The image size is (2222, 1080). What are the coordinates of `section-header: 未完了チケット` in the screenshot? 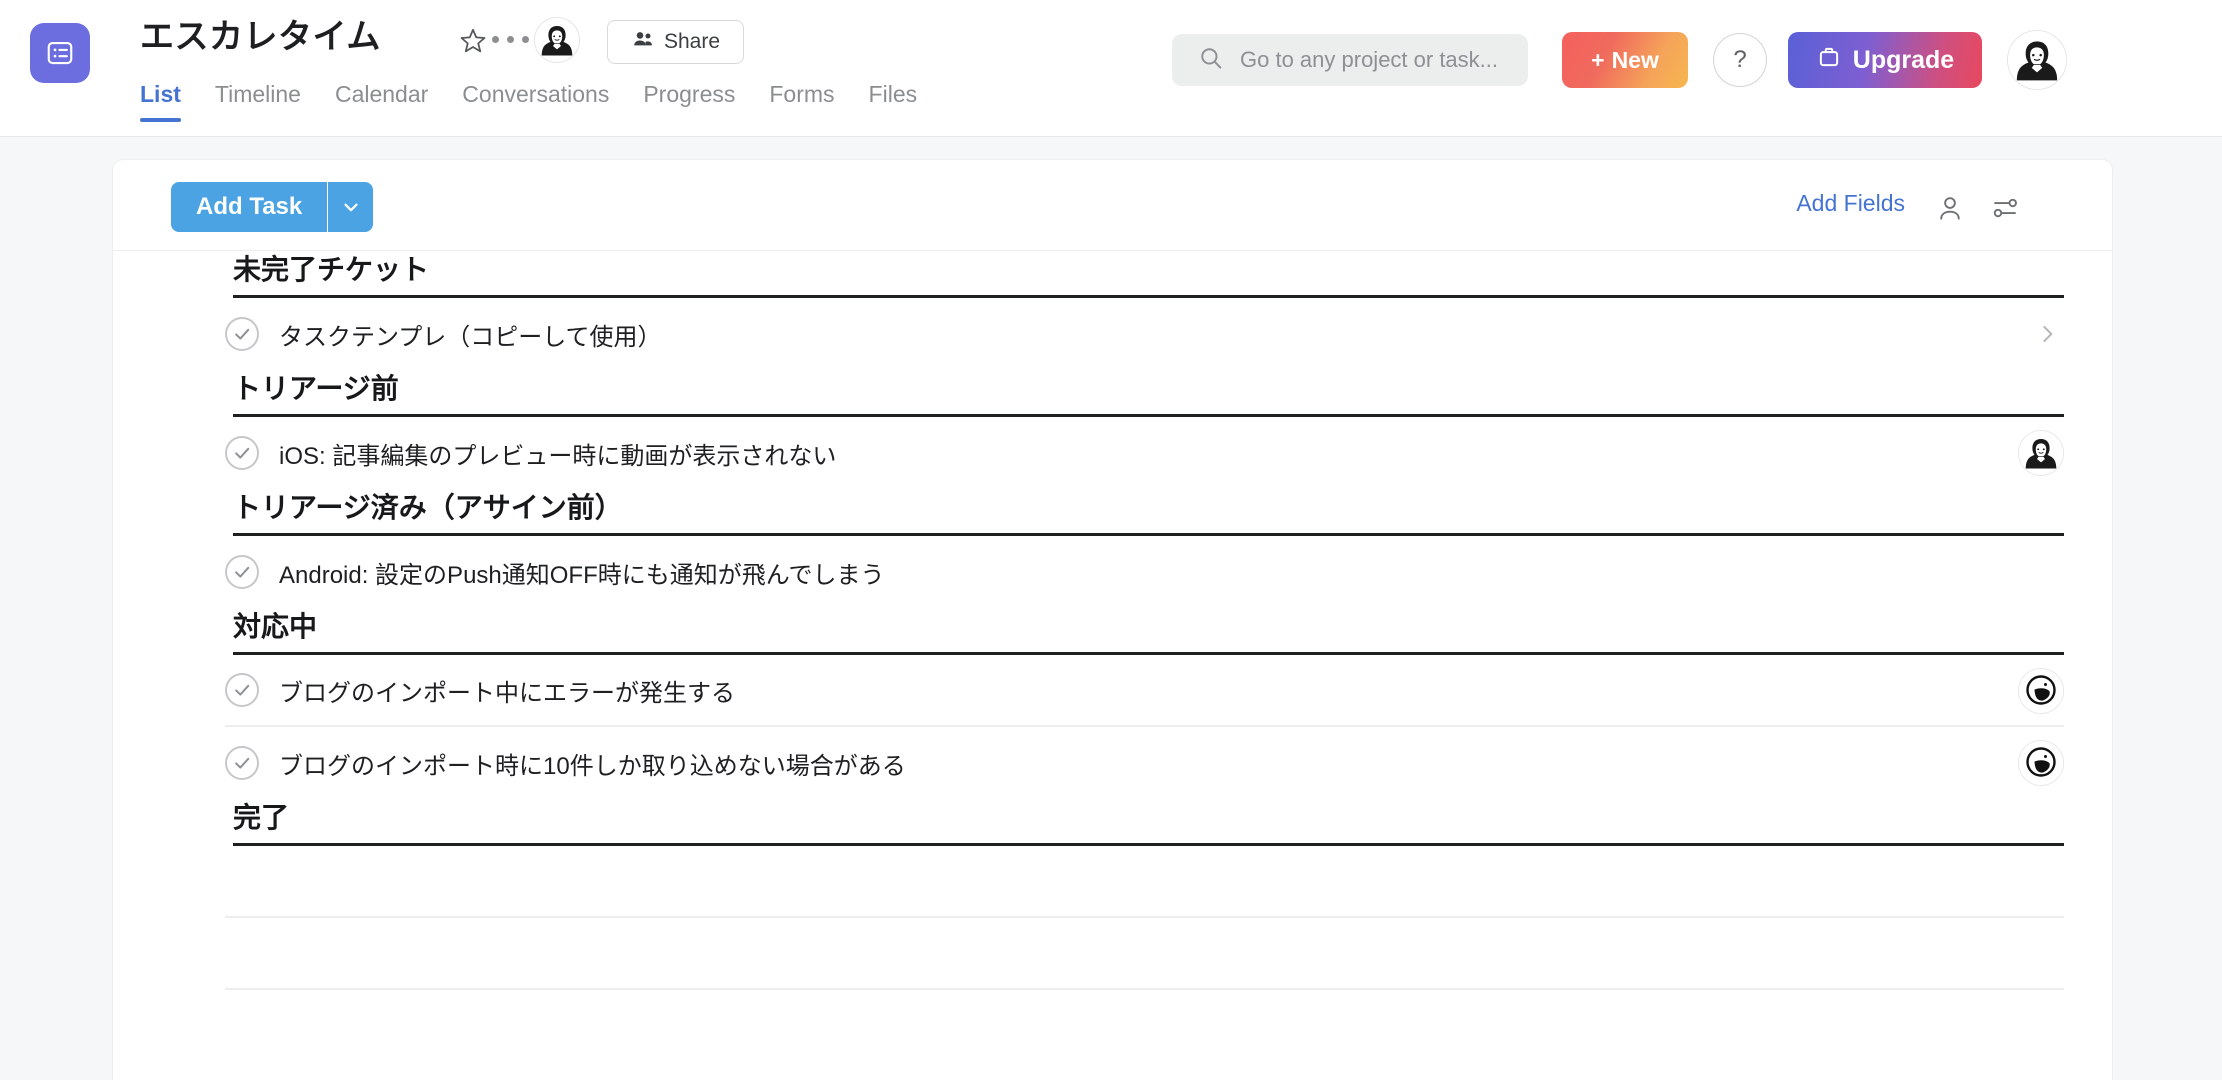 It's located at (1148, 274).